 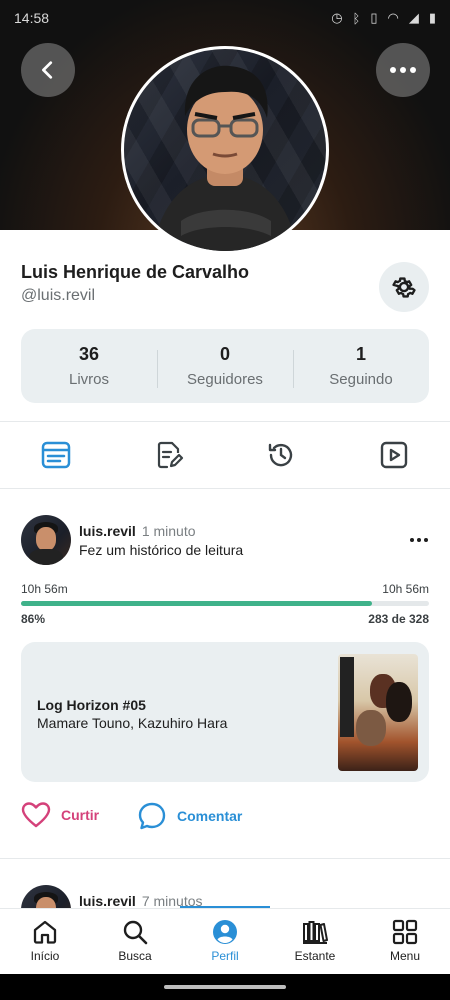 I want to click on profile-stats: 36 Livros 0 Seguidores 1 Seguindo, so click(x=225, y=366).